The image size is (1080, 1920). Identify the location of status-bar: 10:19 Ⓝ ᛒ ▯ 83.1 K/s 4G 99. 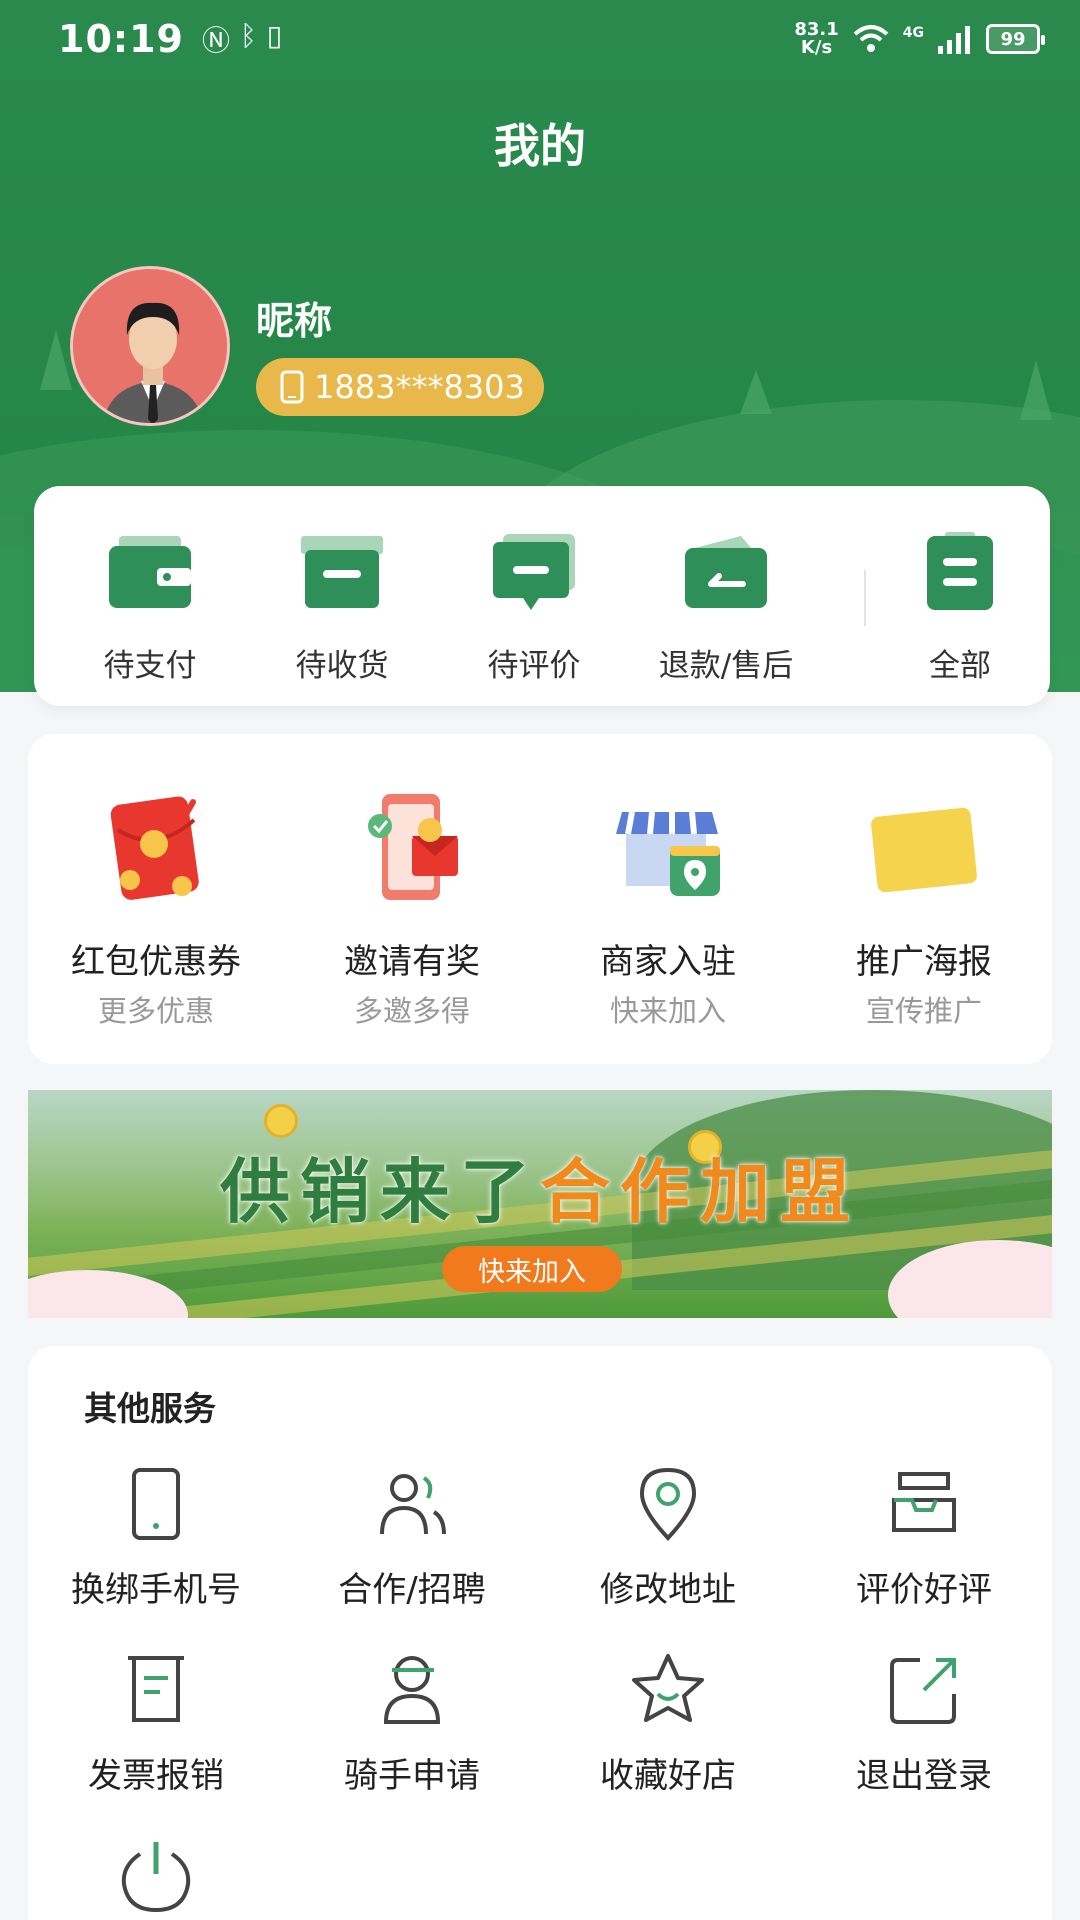
(540, 39).